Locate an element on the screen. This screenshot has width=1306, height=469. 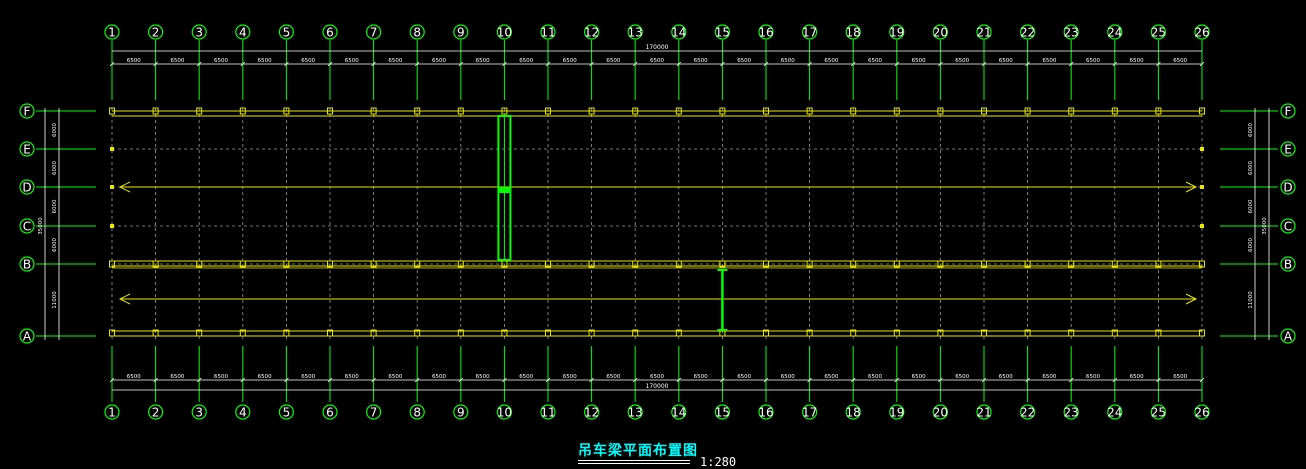
column-axis-label: 9 is located at coordinates (461, 33).